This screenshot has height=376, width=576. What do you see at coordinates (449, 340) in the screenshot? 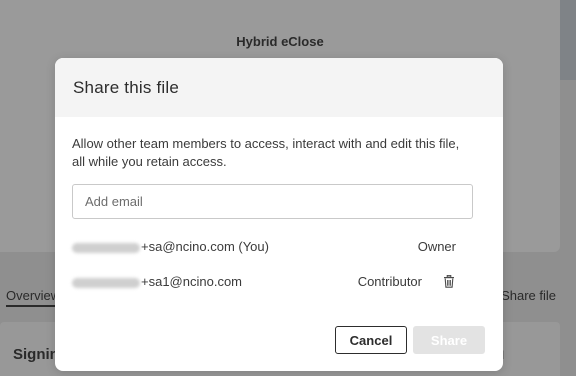
I see `share-button: Share` at bounding box center [449, 340].